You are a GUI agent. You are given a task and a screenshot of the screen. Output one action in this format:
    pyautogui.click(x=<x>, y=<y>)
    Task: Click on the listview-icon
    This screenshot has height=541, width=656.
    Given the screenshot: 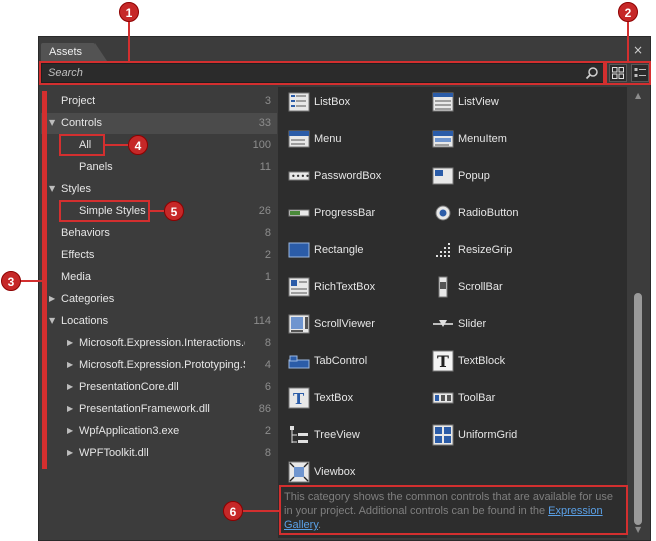 What is the action you would take?
    pyautogui.click(x=443, y=102)
    